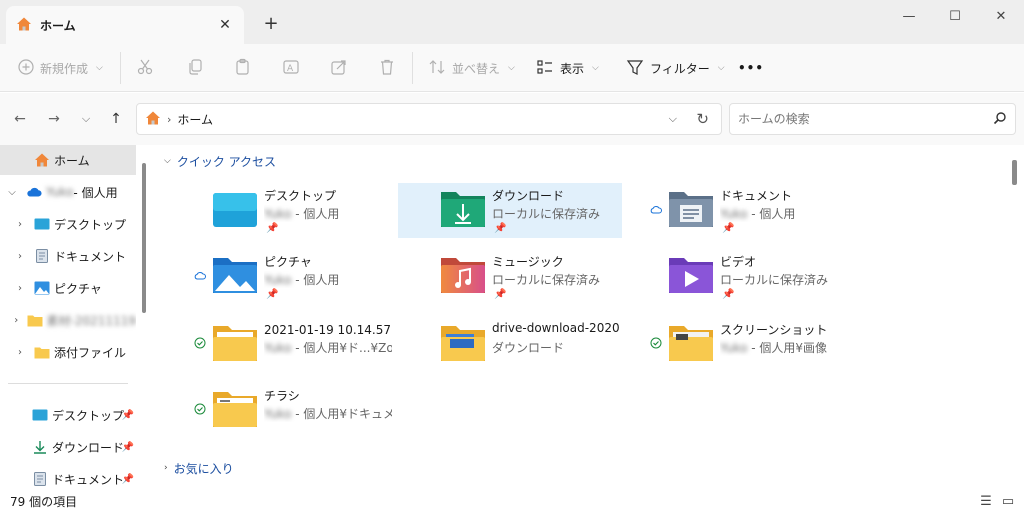 This screenshot has height=513, width=1024. Describe the element at coordinates (429, 119) in the screenshot. I see `address-bar: › ホーム ⌵ ↻` at that location.